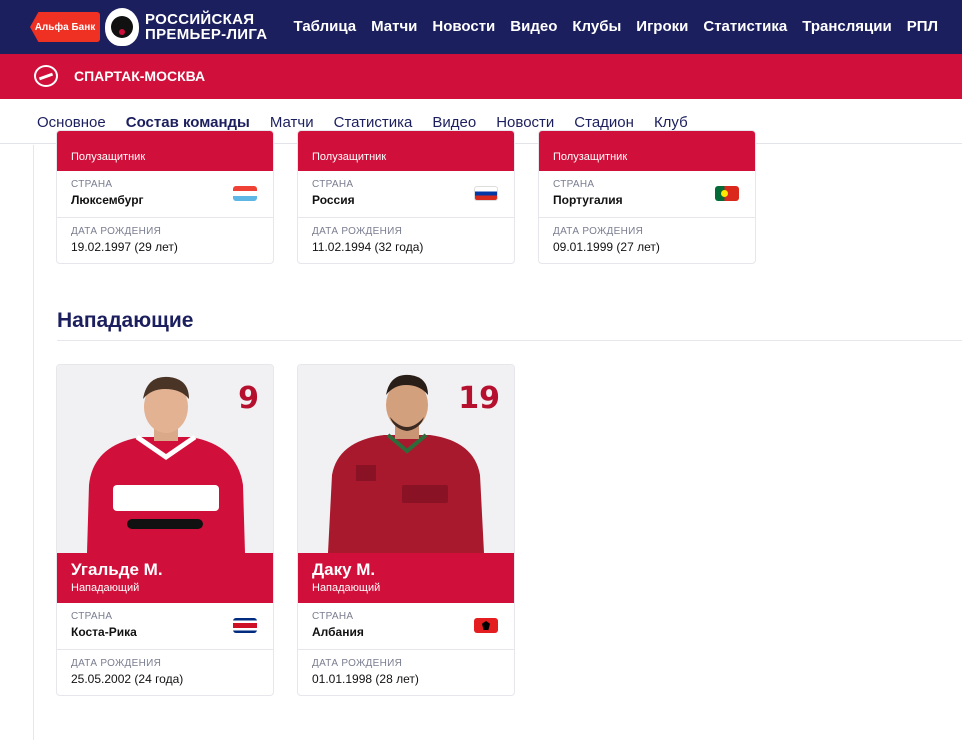 The width and height of the screenshot is (962, 740). Describe the element at coordinates (588, 200) in the screenshot. I see `player-country: Португалия` at that location.